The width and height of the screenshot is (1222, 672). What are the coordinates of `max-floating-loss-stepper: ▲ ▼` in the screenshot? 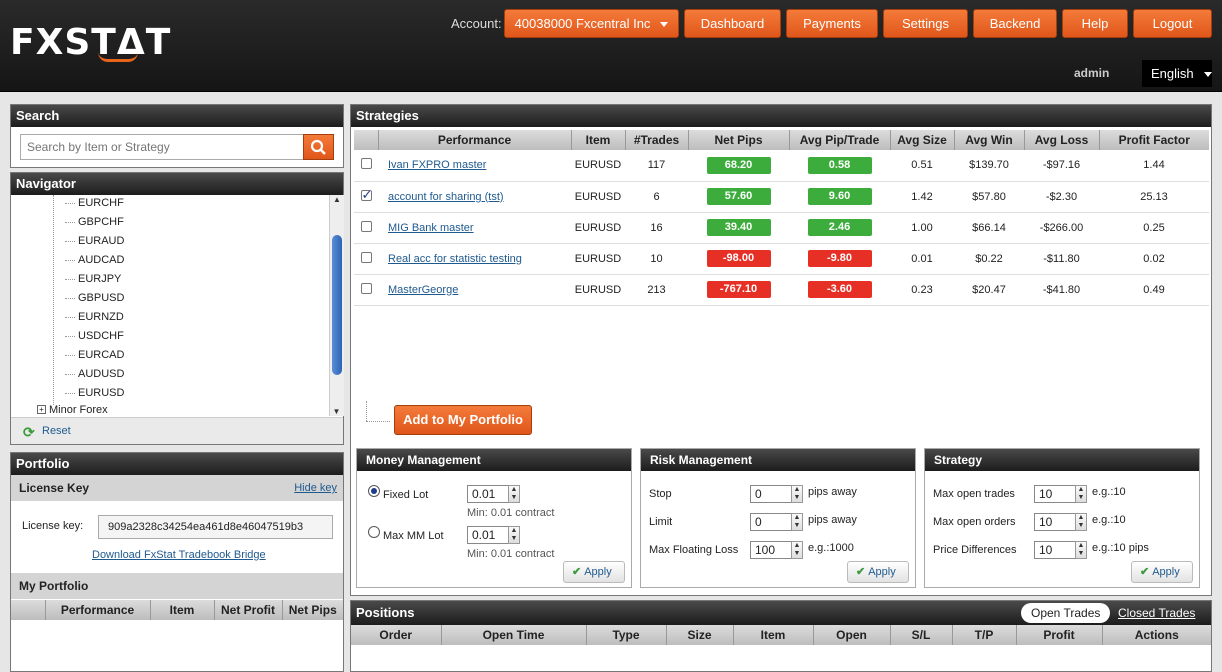 It's located at (797, 550).